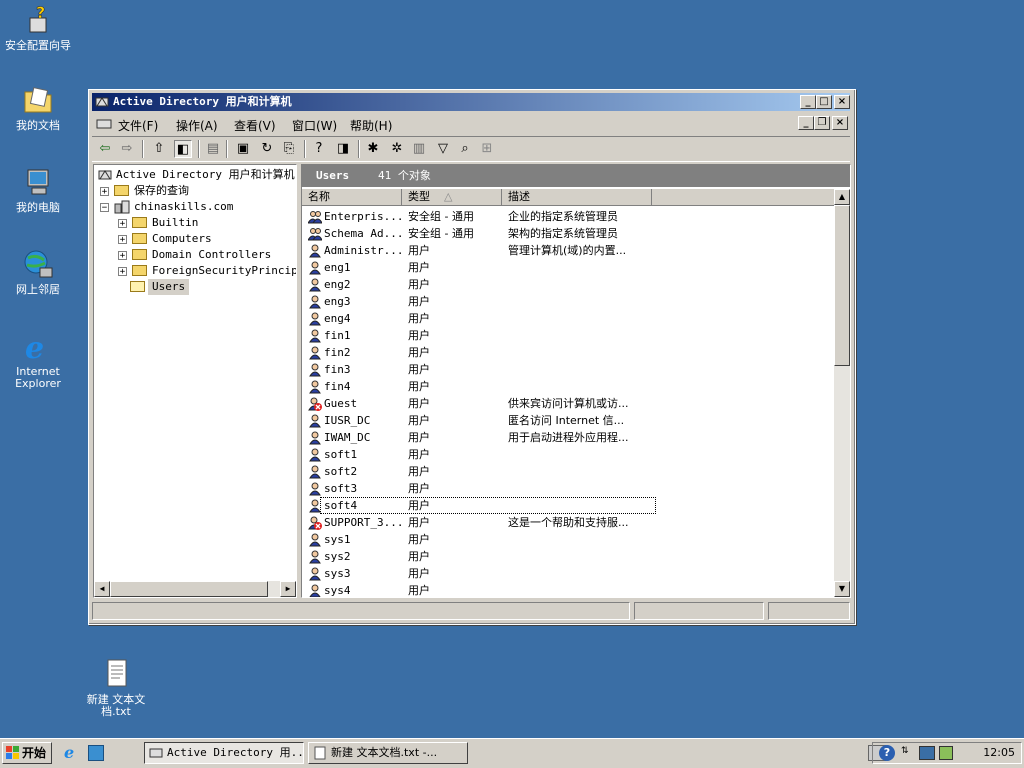 The width and height of the screenshot is (1024, 768). What do you see at coordinates (570, 301) in the screenshot?
I see `table-row: eng3 用户` at bounding box center [570, 301].